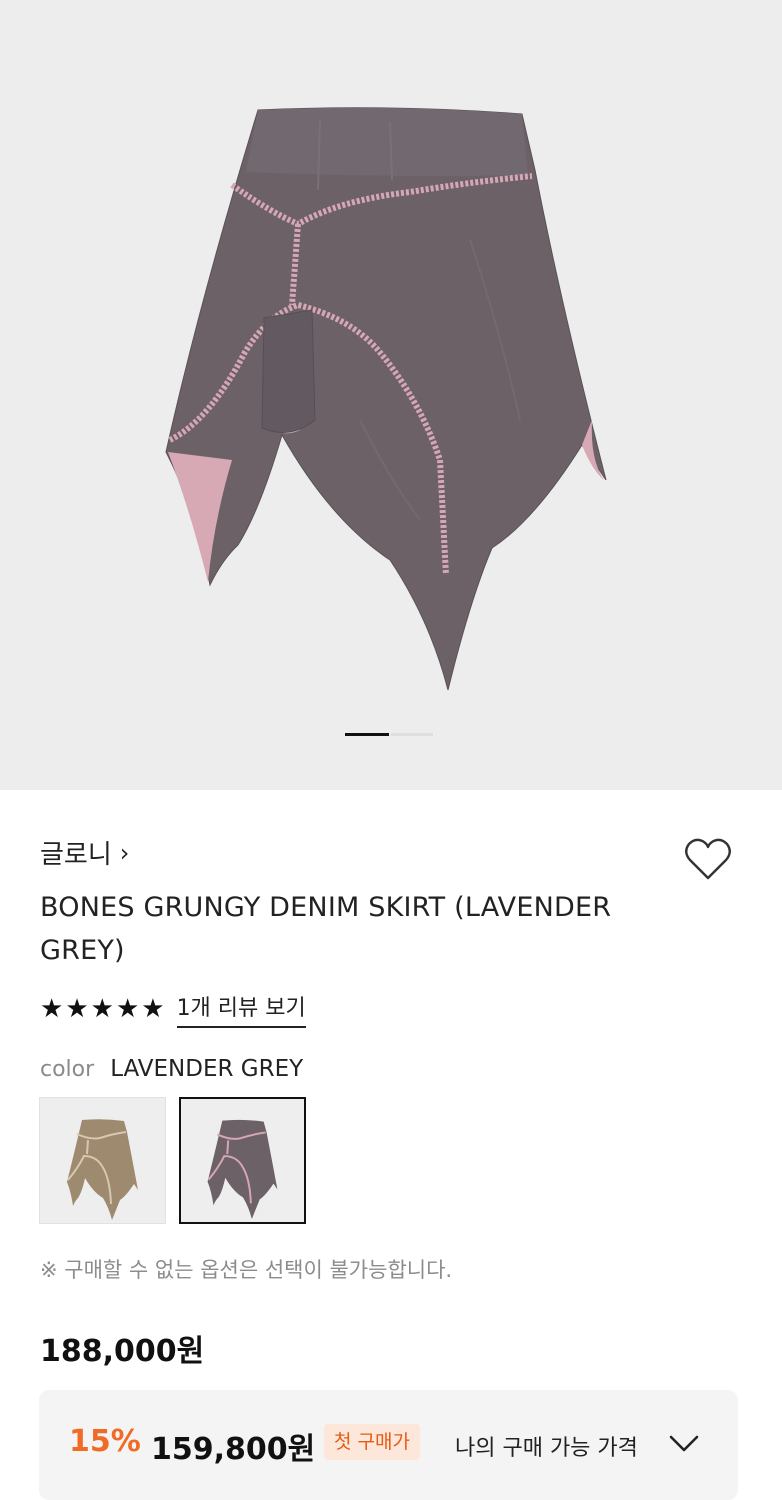  I want to click on discount-price-panel: 15% 159,800원 첫 구매가 나의 구매 가능 가격, so click(388, 1445).